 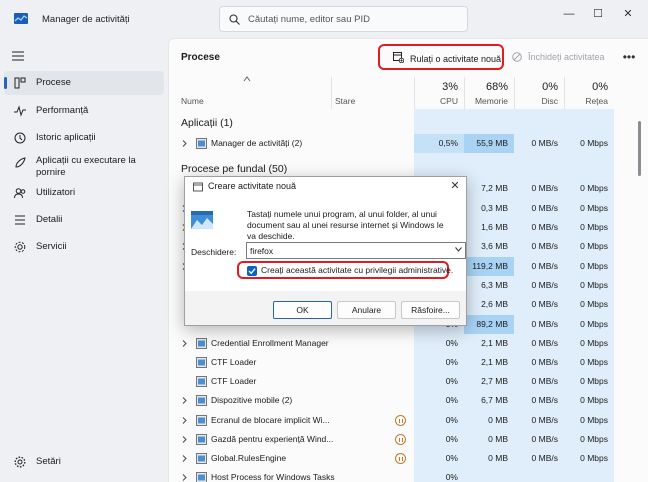 I want to click on cpu-header-label: CPU, so click(x=449, y=101).